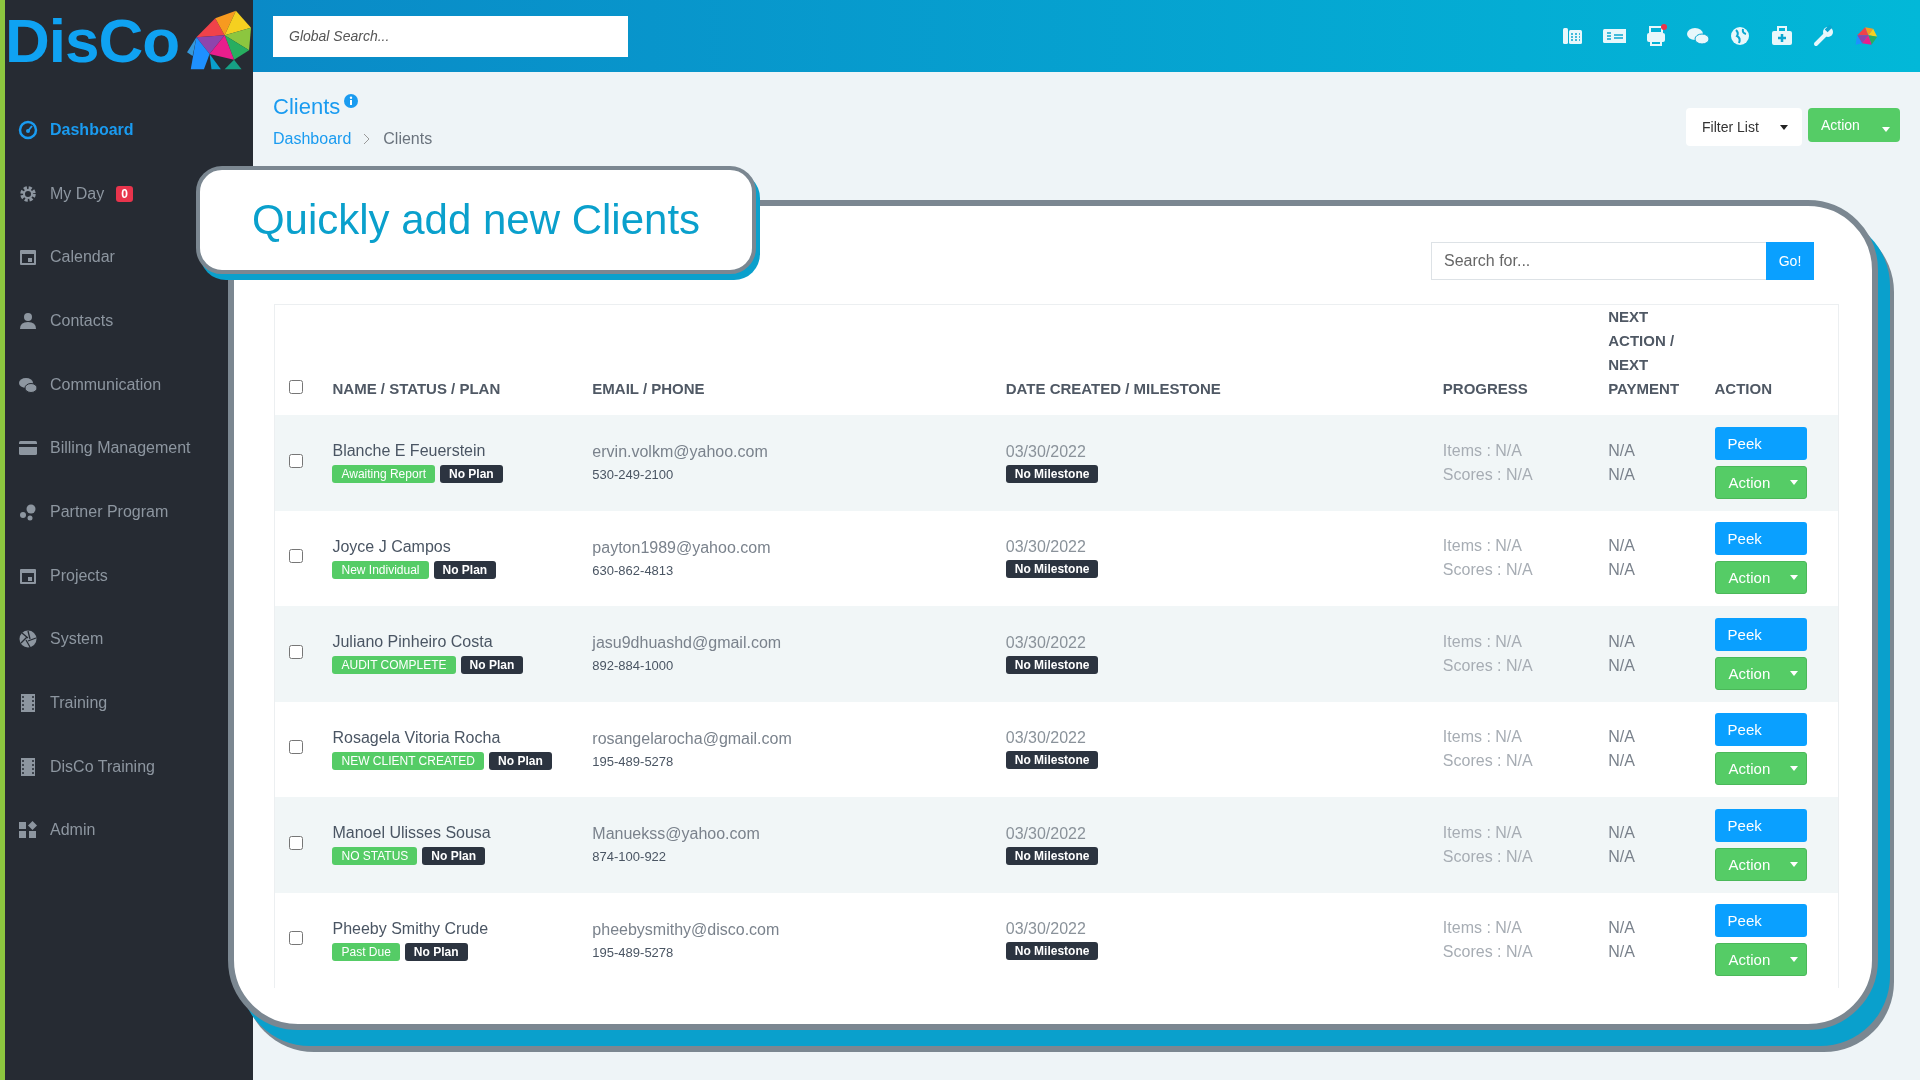 This screenshot has height=1080, width=1920. I want to click on sidebar-item: Contacts, so click(60, 321).